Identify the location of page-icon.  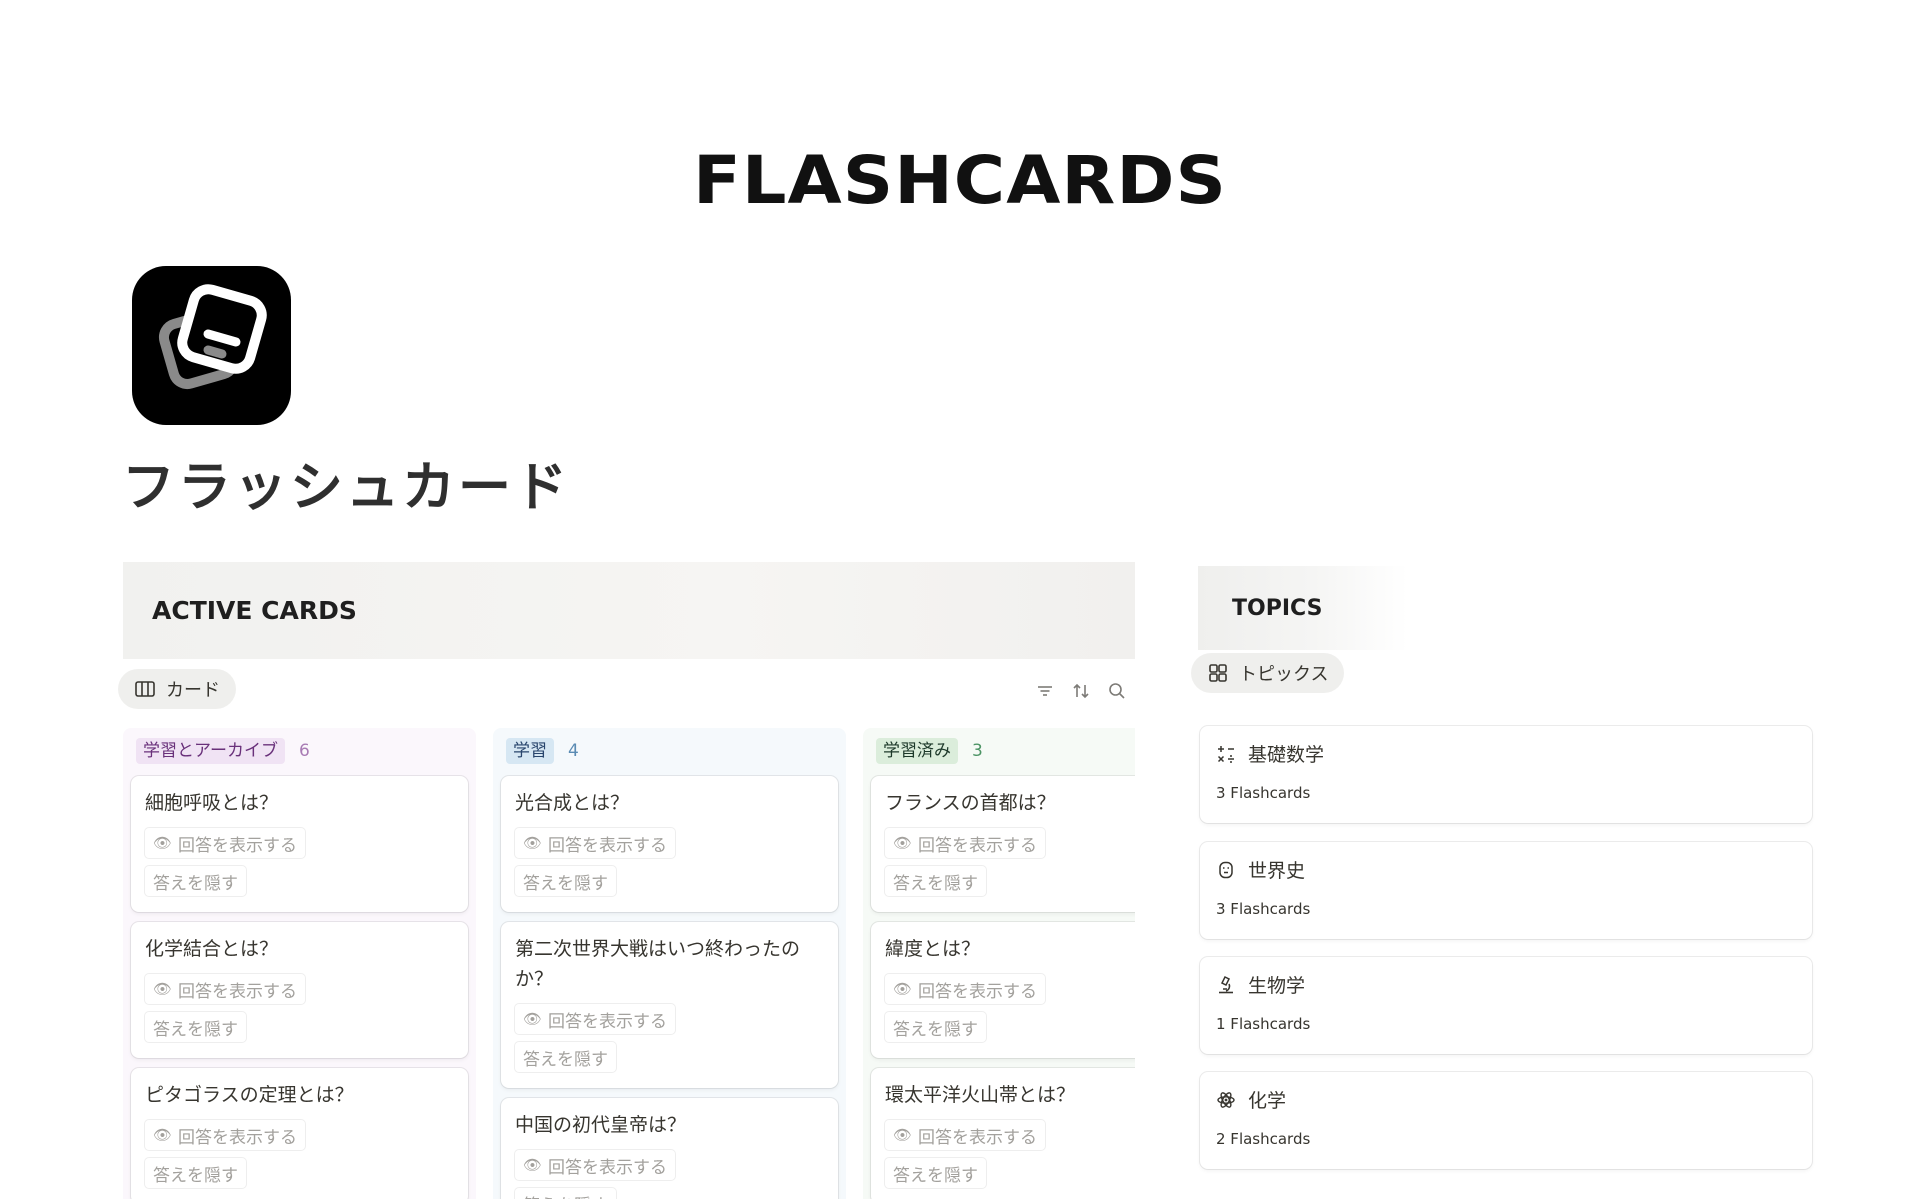
(211, 345).